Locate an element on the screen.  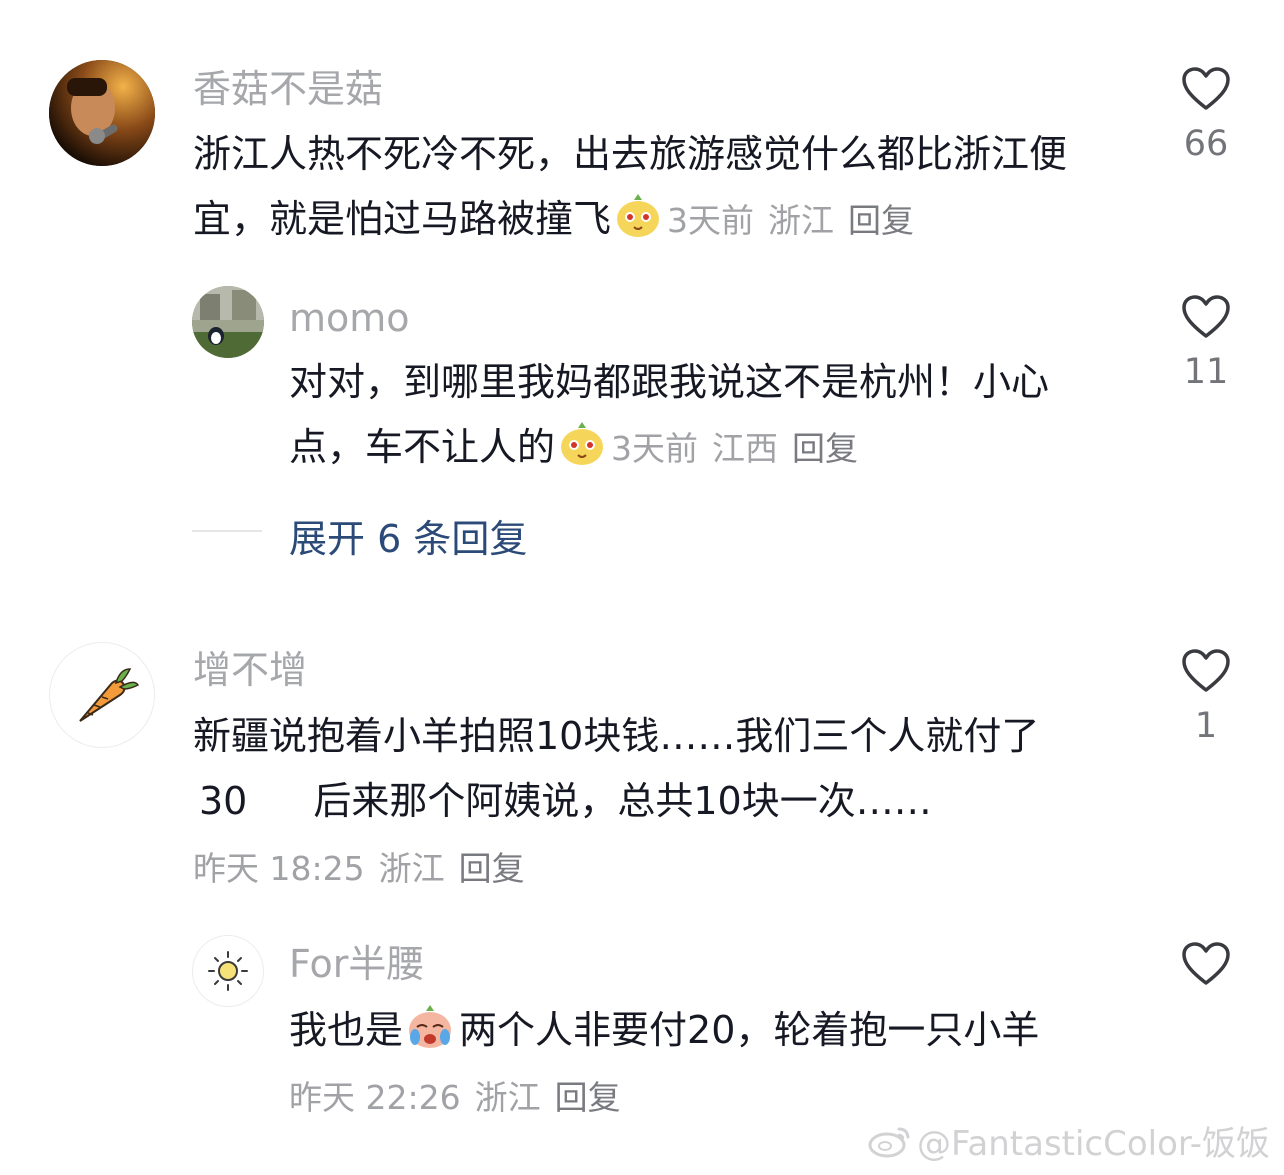
comment-username: 增不增 is located at coordinates (250, 670).